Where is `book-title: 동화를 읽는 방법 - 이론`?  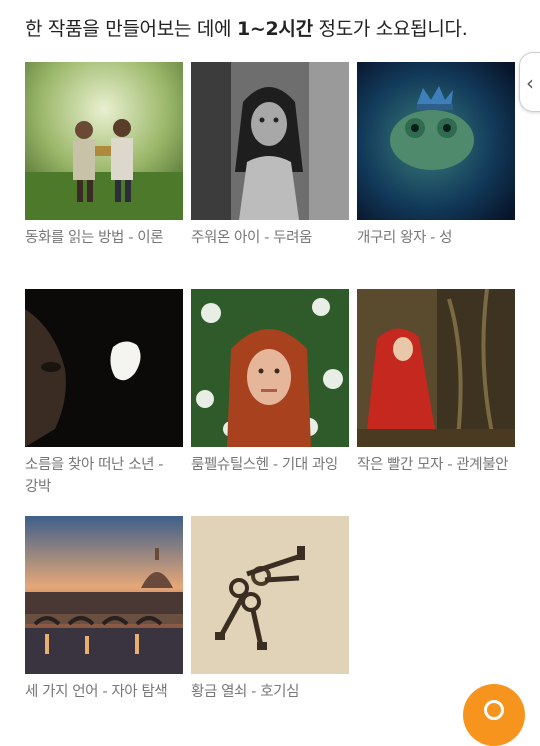
book-title: 동화를 읽는 방법 - 이론 is located at coordinates (104, 238).